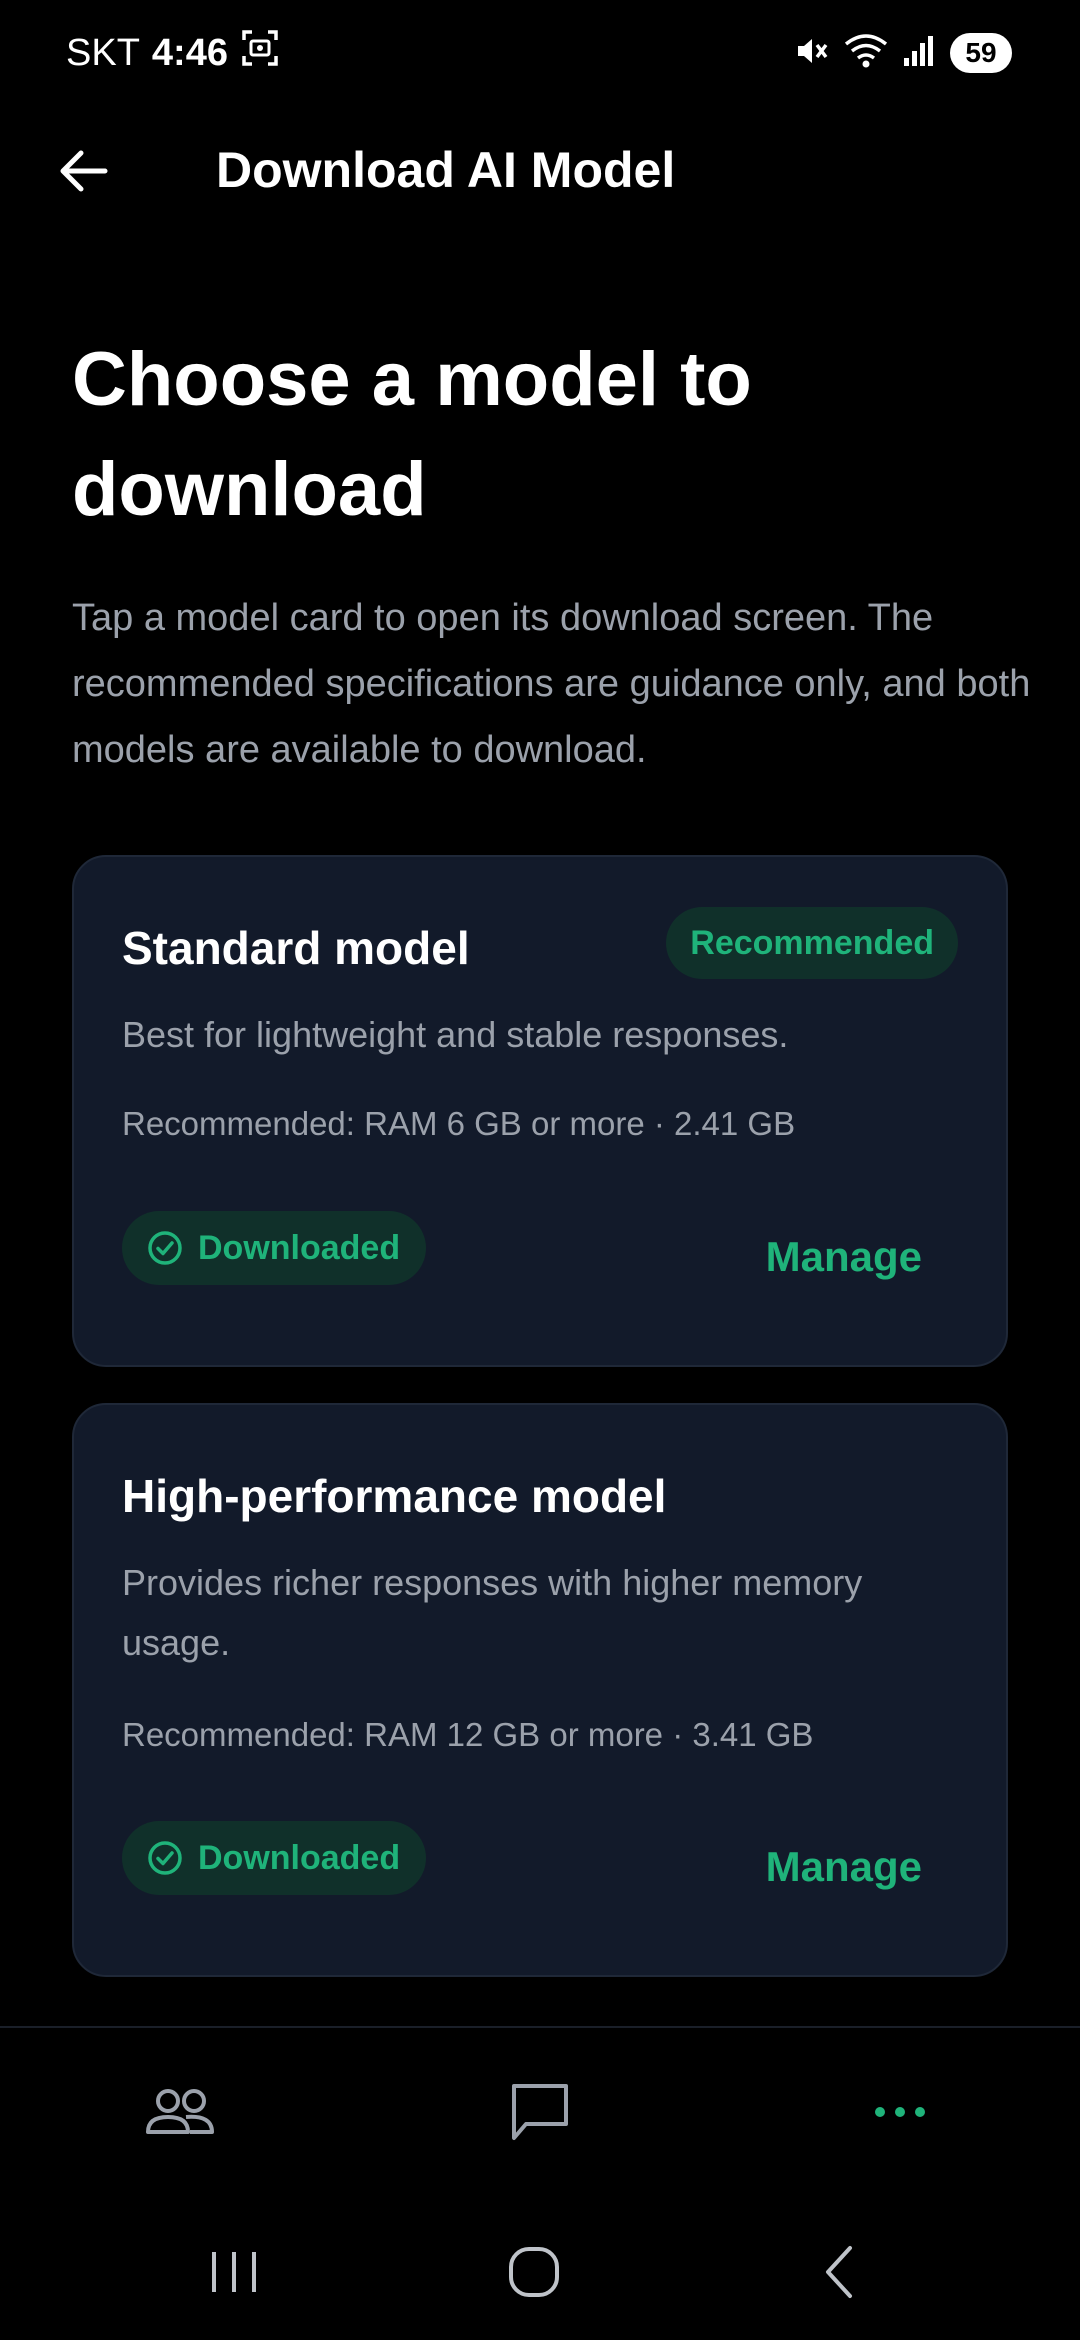 The height and width of the screenshot is (2340, 1080). I want to click on recents-icon, so click(234, 2272).